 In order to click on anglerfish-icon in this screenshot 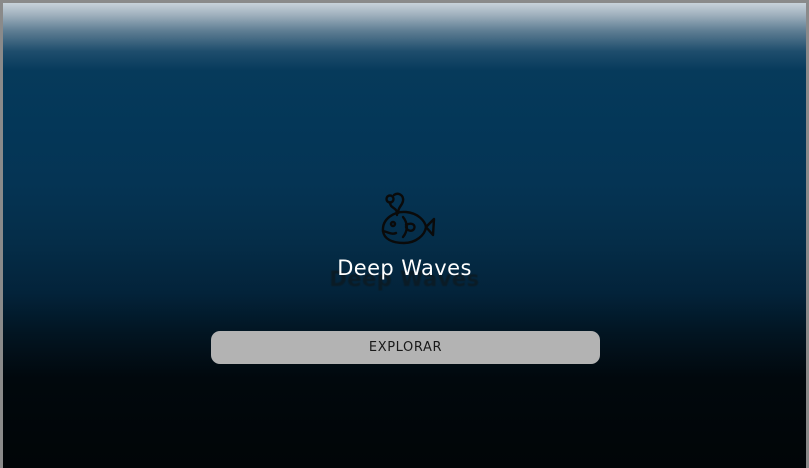, I will do `click(408, 218)`.